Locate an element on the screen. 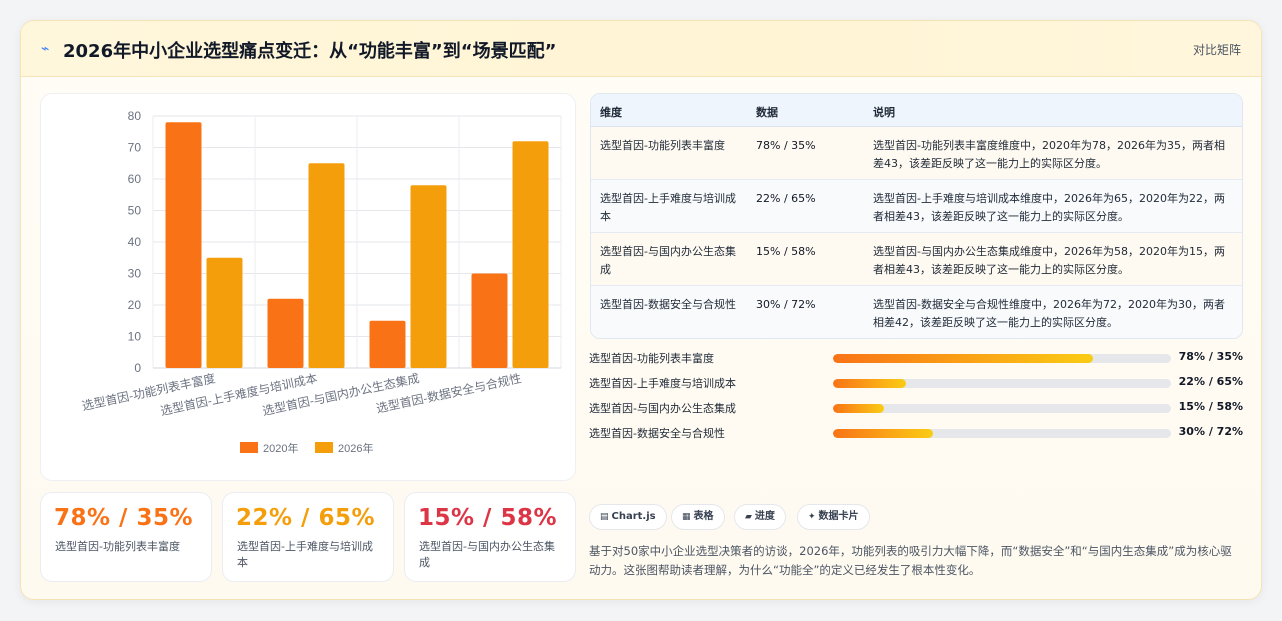 This screenshot has height=621, width=1282. y-tick-label: 20 is located at coordinates (135, 305).